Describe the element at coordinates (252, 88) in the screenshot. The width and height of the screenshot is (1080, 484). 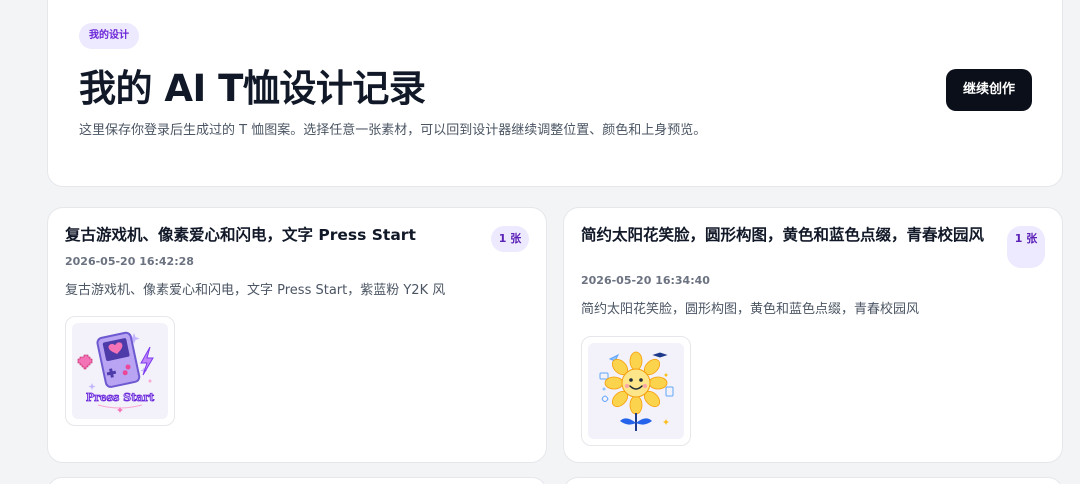
I see `page-title: 我的 AI T恤设计记录` at that location.